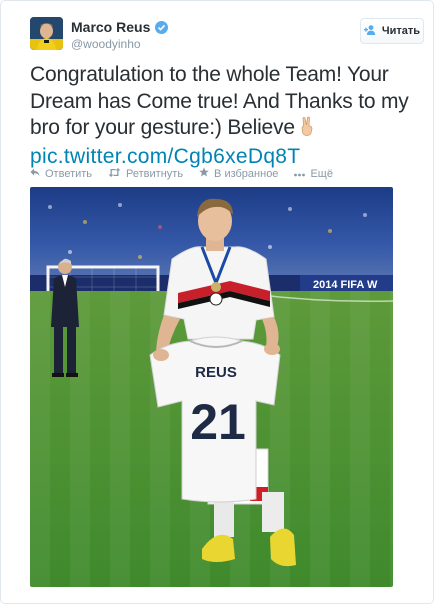 The image size is (434, 604). I want to click on jersey-name: REUS, so click(216, 372).